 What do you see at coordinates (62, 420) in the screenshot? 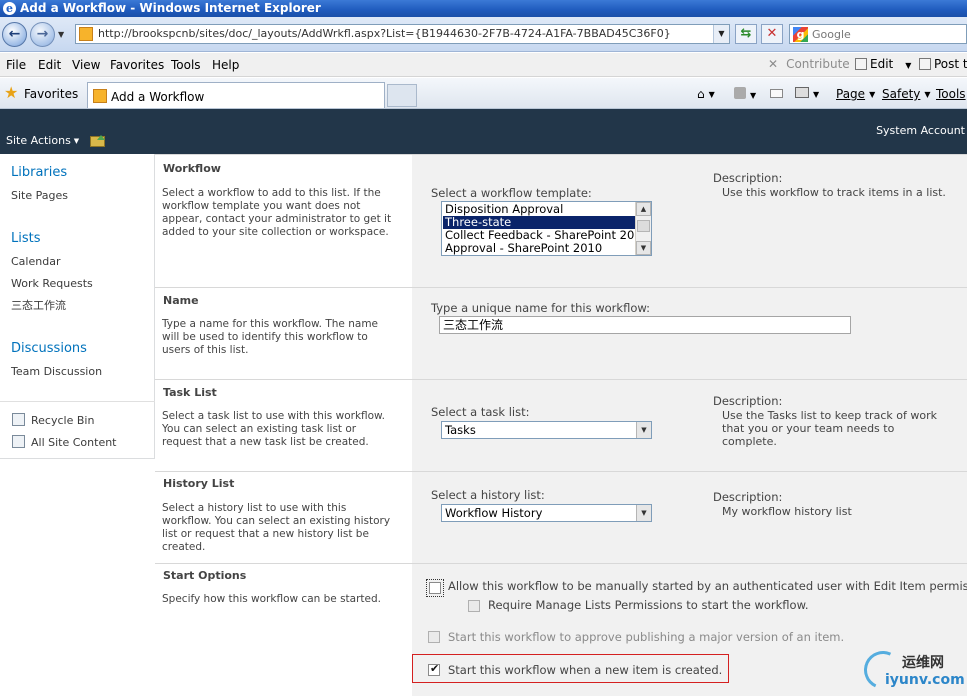
I see `nav-recycle-bin: Recycle Bin` at bounding box center [62, 420].